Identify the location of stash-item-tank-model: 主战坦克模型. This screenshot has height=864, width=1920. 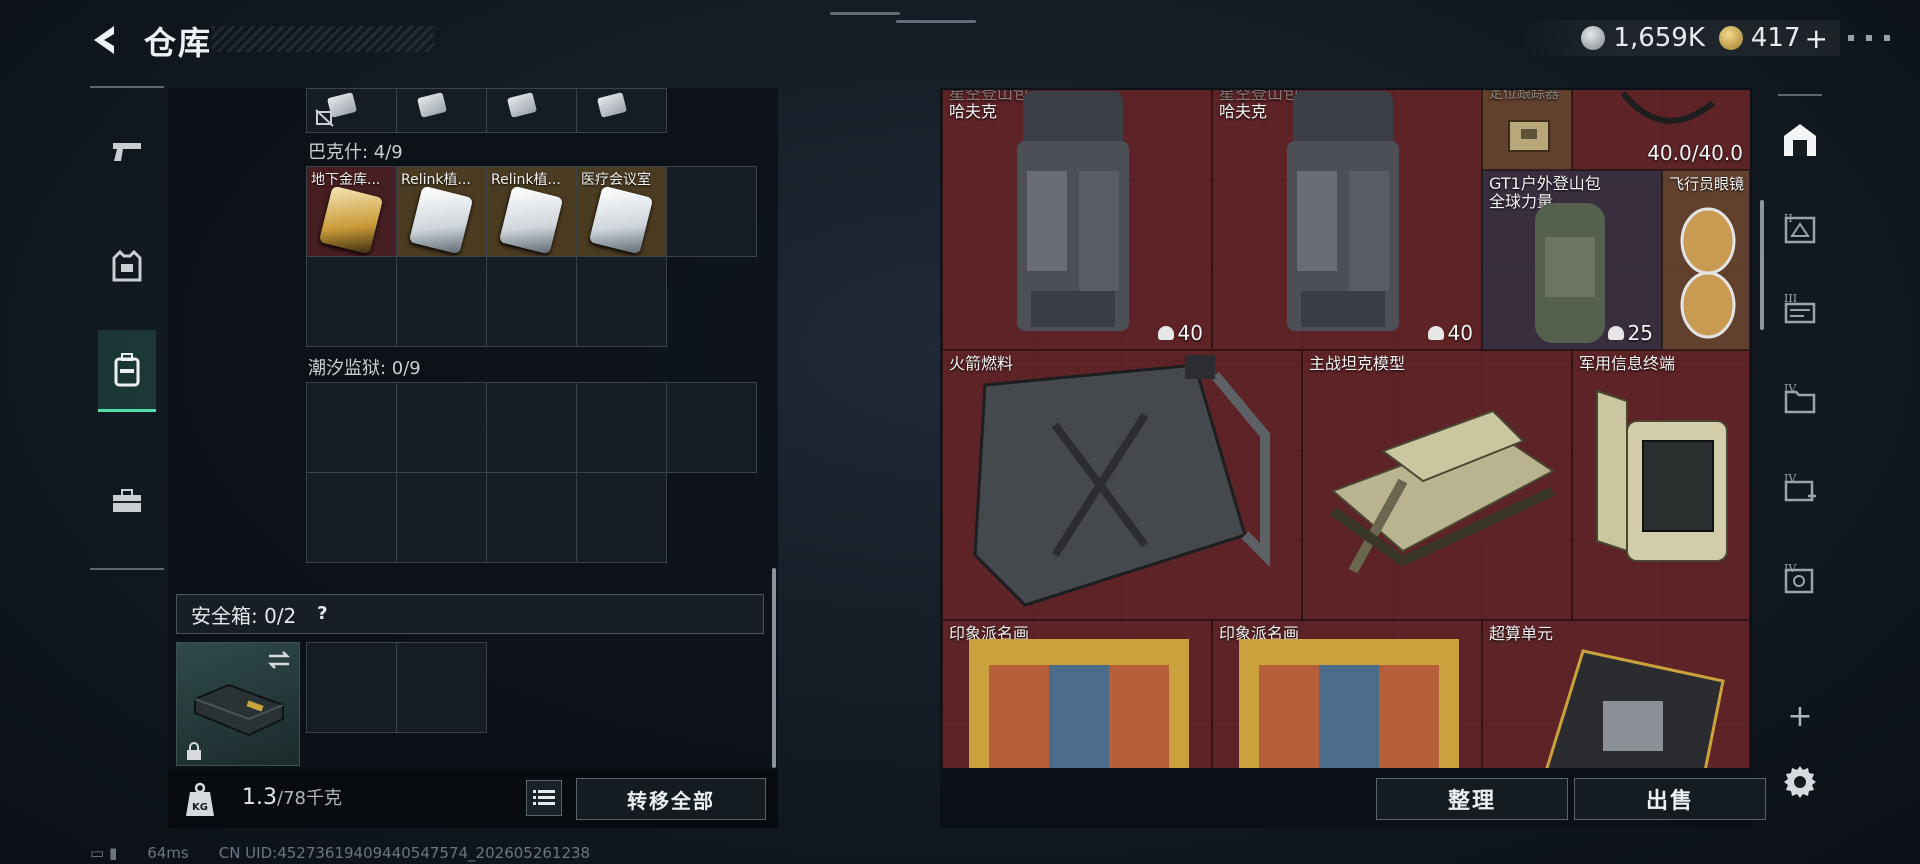
(1437, 485).